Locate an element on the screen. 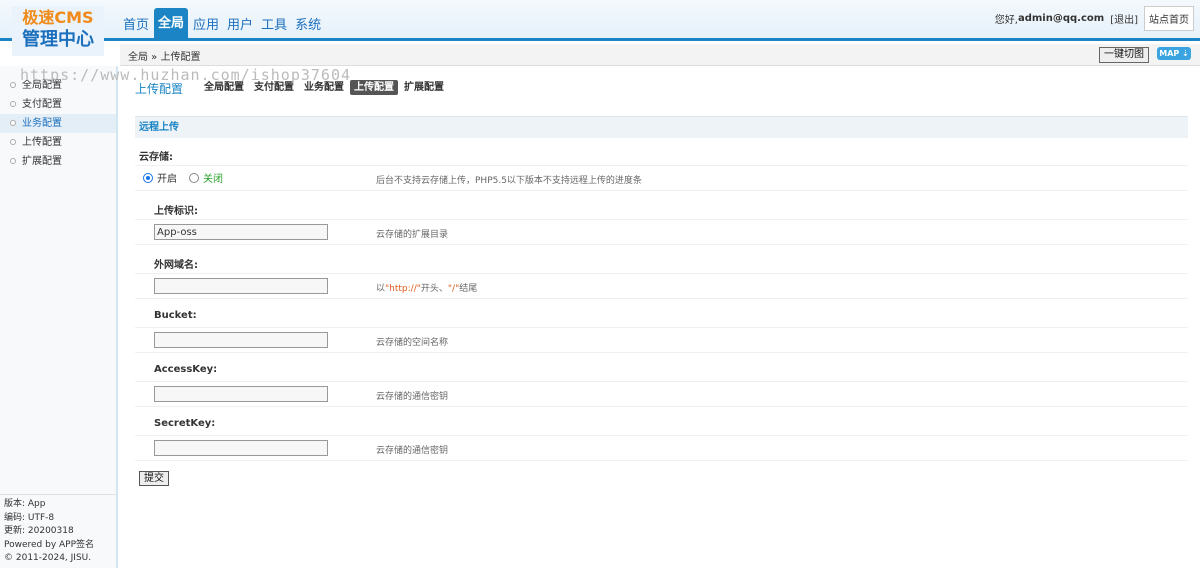 The image size is (1200, 568). sidebar-item-upload: 上传配置 is located at coordinates (58, 142).